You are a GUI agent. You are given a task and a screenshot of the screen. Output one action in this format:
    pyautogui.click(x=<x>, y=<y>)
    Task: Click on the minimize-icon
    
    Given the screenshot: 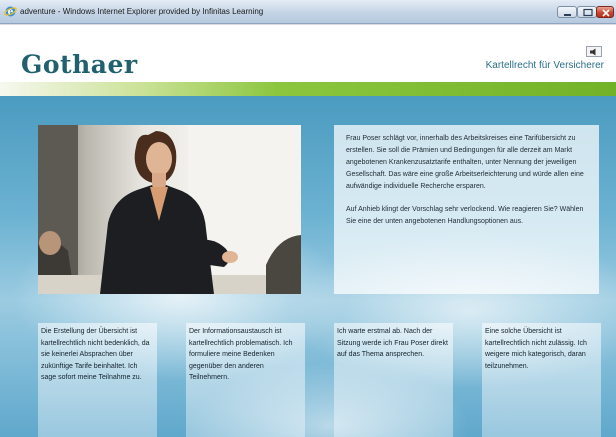 What is the action you would take?
    pyautogui.click(x=567, y=15)
    